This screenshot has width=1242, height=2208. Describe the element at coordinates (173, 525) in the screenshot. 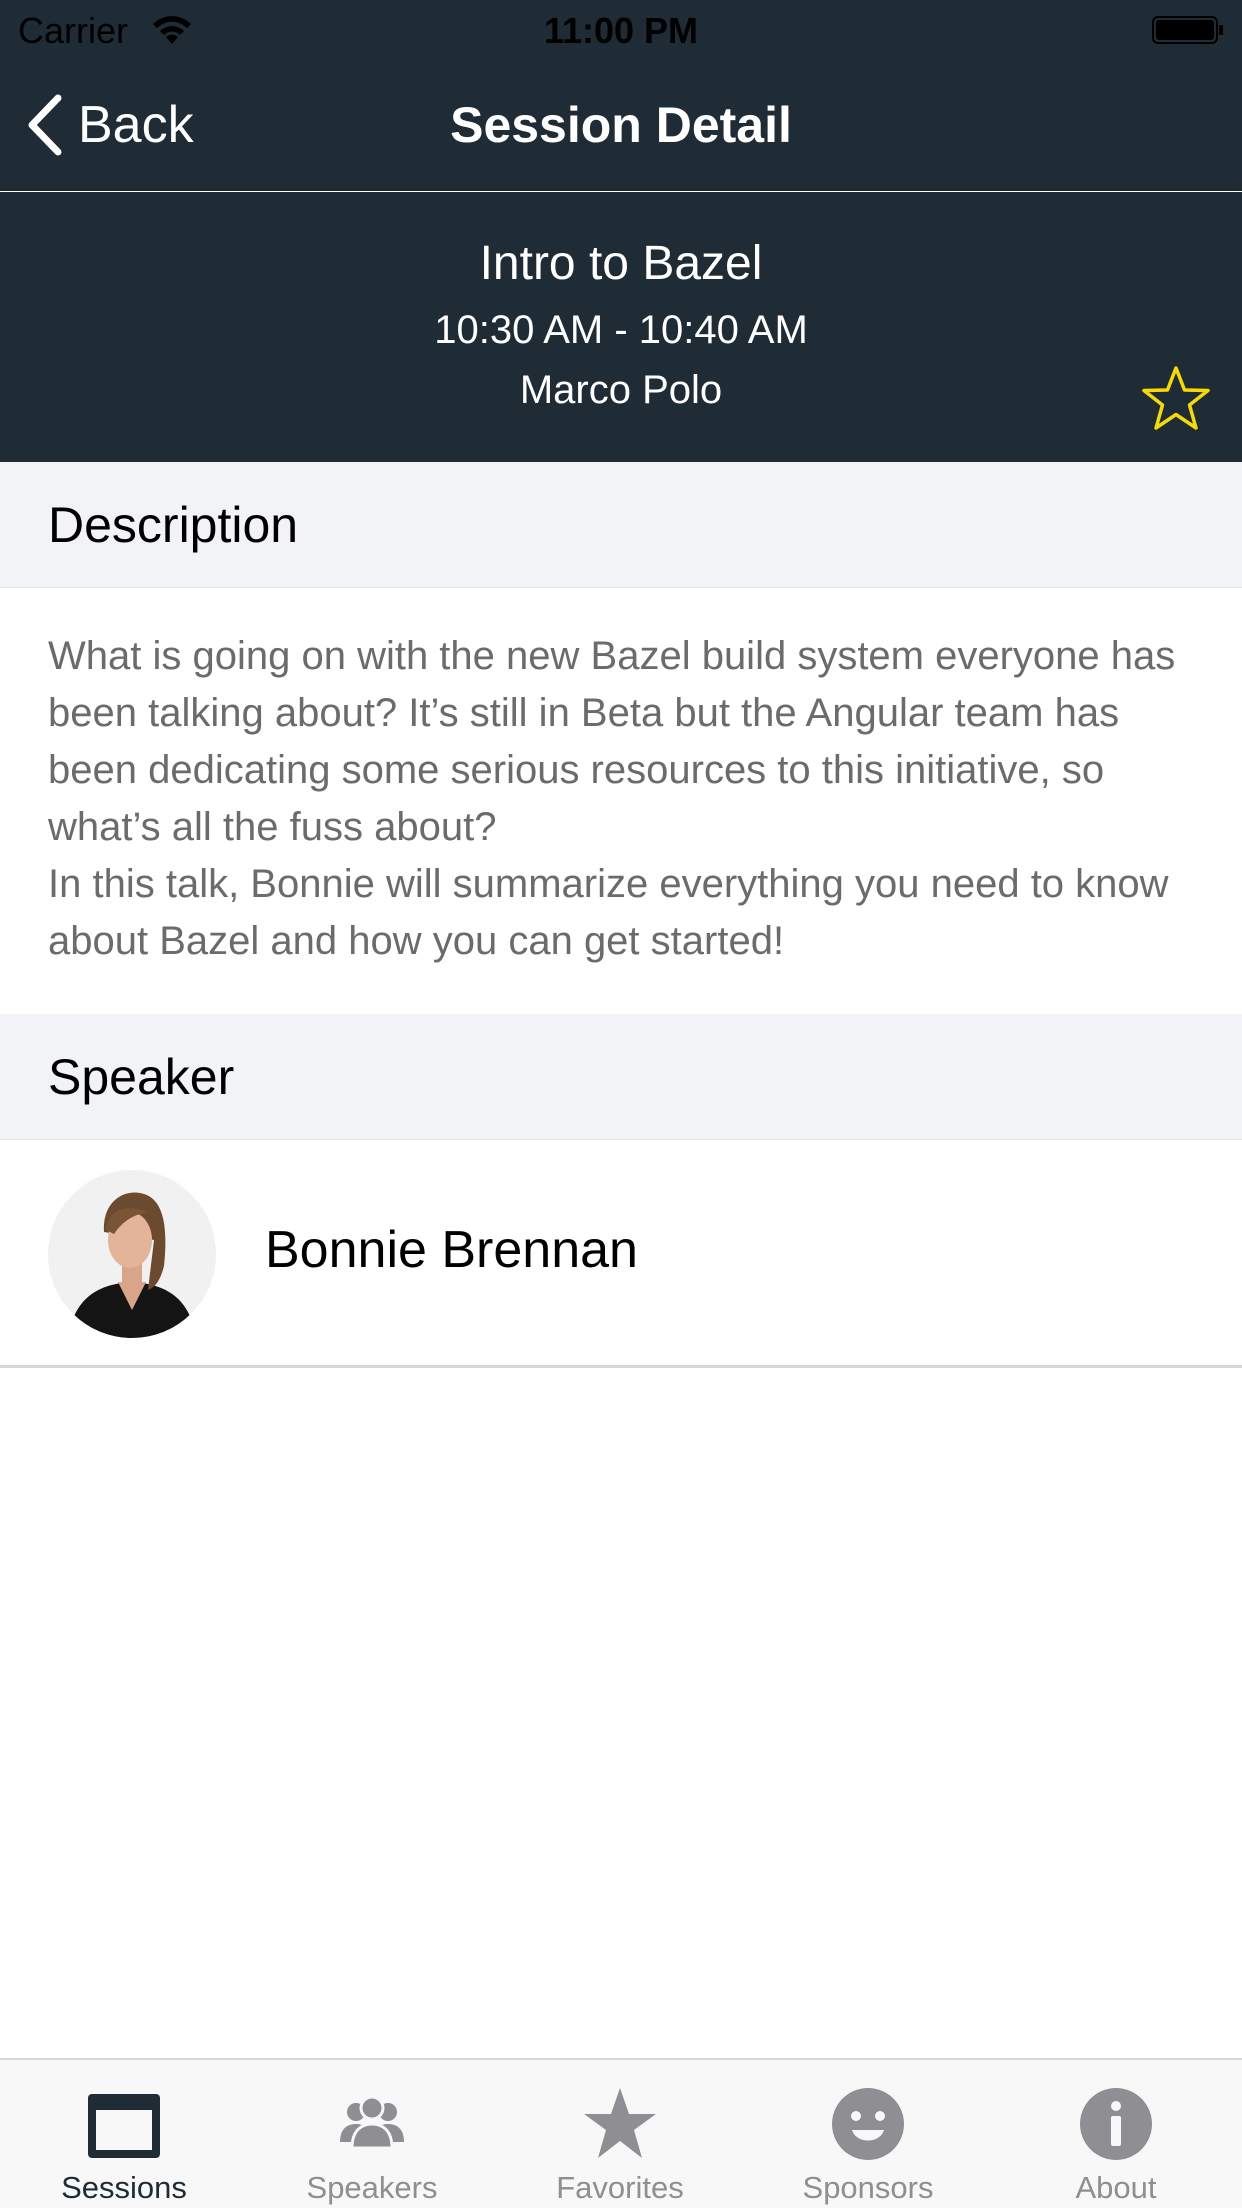

I see `description-header-label: Description` at that location.